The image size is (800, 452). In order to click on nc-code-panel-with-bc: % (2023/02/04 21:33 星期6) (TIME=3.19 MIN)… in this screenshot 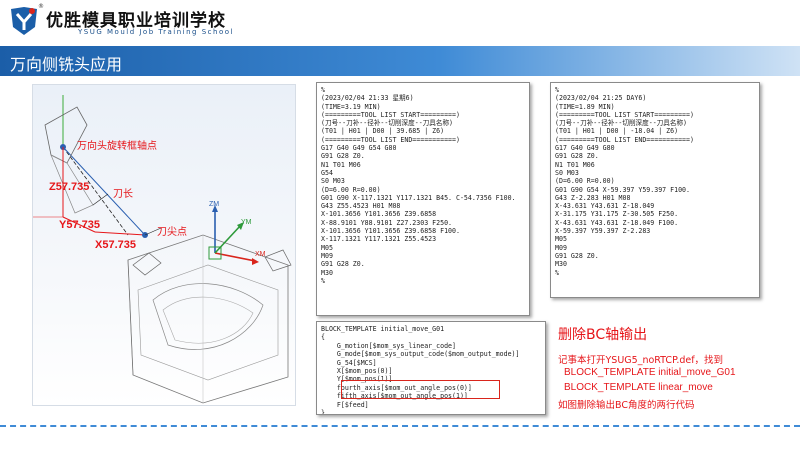, I will do `click(423, 199)`.